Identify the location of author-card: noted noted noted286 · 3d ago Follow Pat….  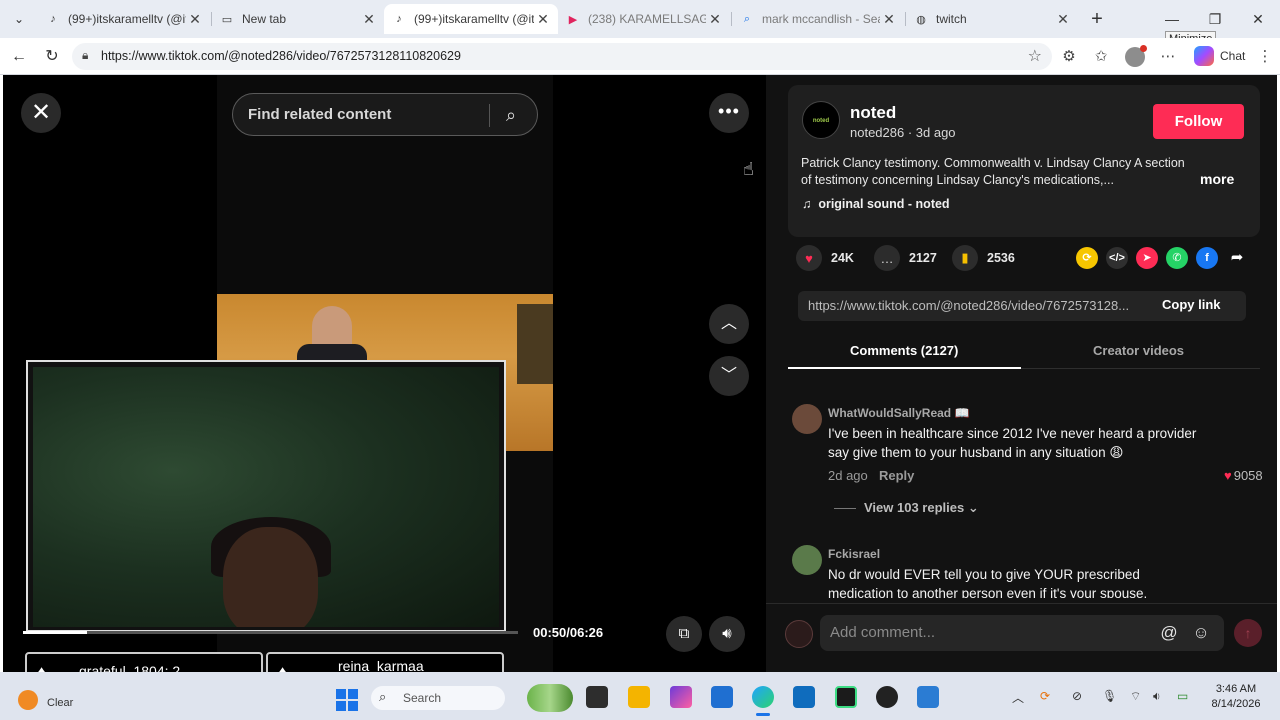
(1024, 161).